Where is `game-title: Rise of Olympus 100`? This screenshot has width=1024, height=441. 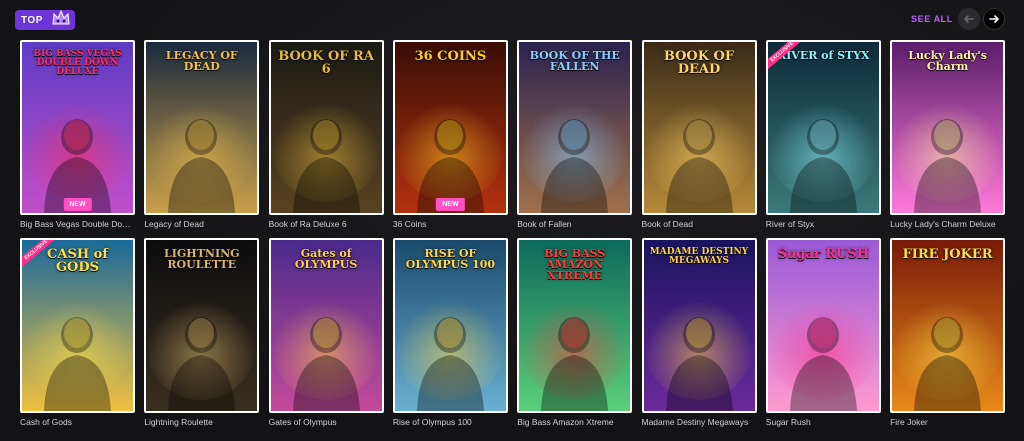
game-title: Rise of Olympus 100 is located at coordinates (450, 422).